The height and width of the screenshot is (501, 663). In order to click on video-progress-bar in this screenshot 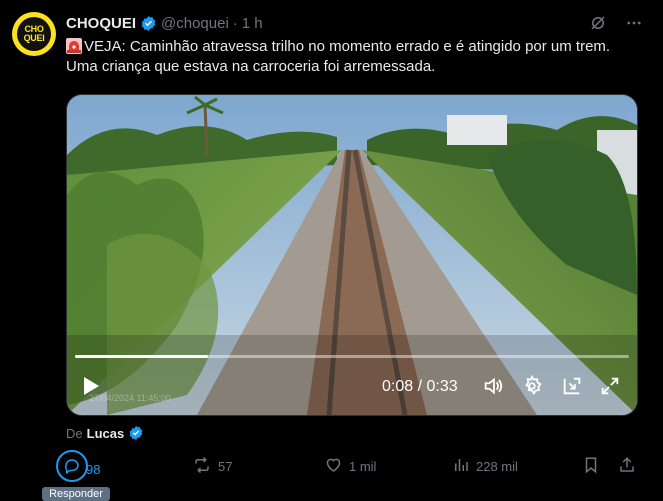, I will do `click(352, 356)`.